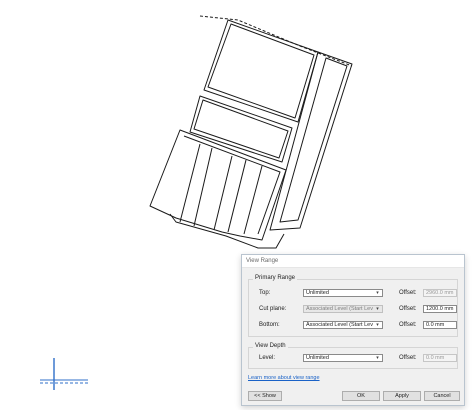 This screenshot has height=410, width=474. Describe the element at coordinates (317, 293) in the screenshot. I see `top-level-value: Unlimited` at that location.